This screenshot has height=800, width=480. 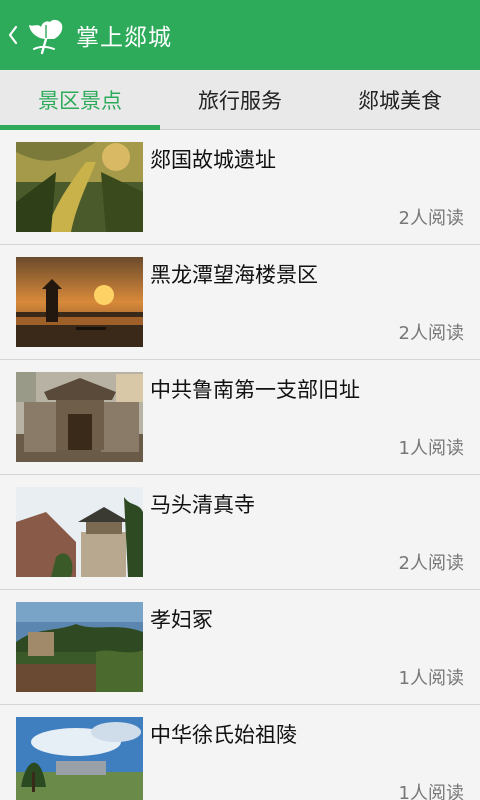 What do you see at coordinates (240, 35) in the screenshot?
I see `app-header: 掌上郯城` at bounding box center [240, 35].